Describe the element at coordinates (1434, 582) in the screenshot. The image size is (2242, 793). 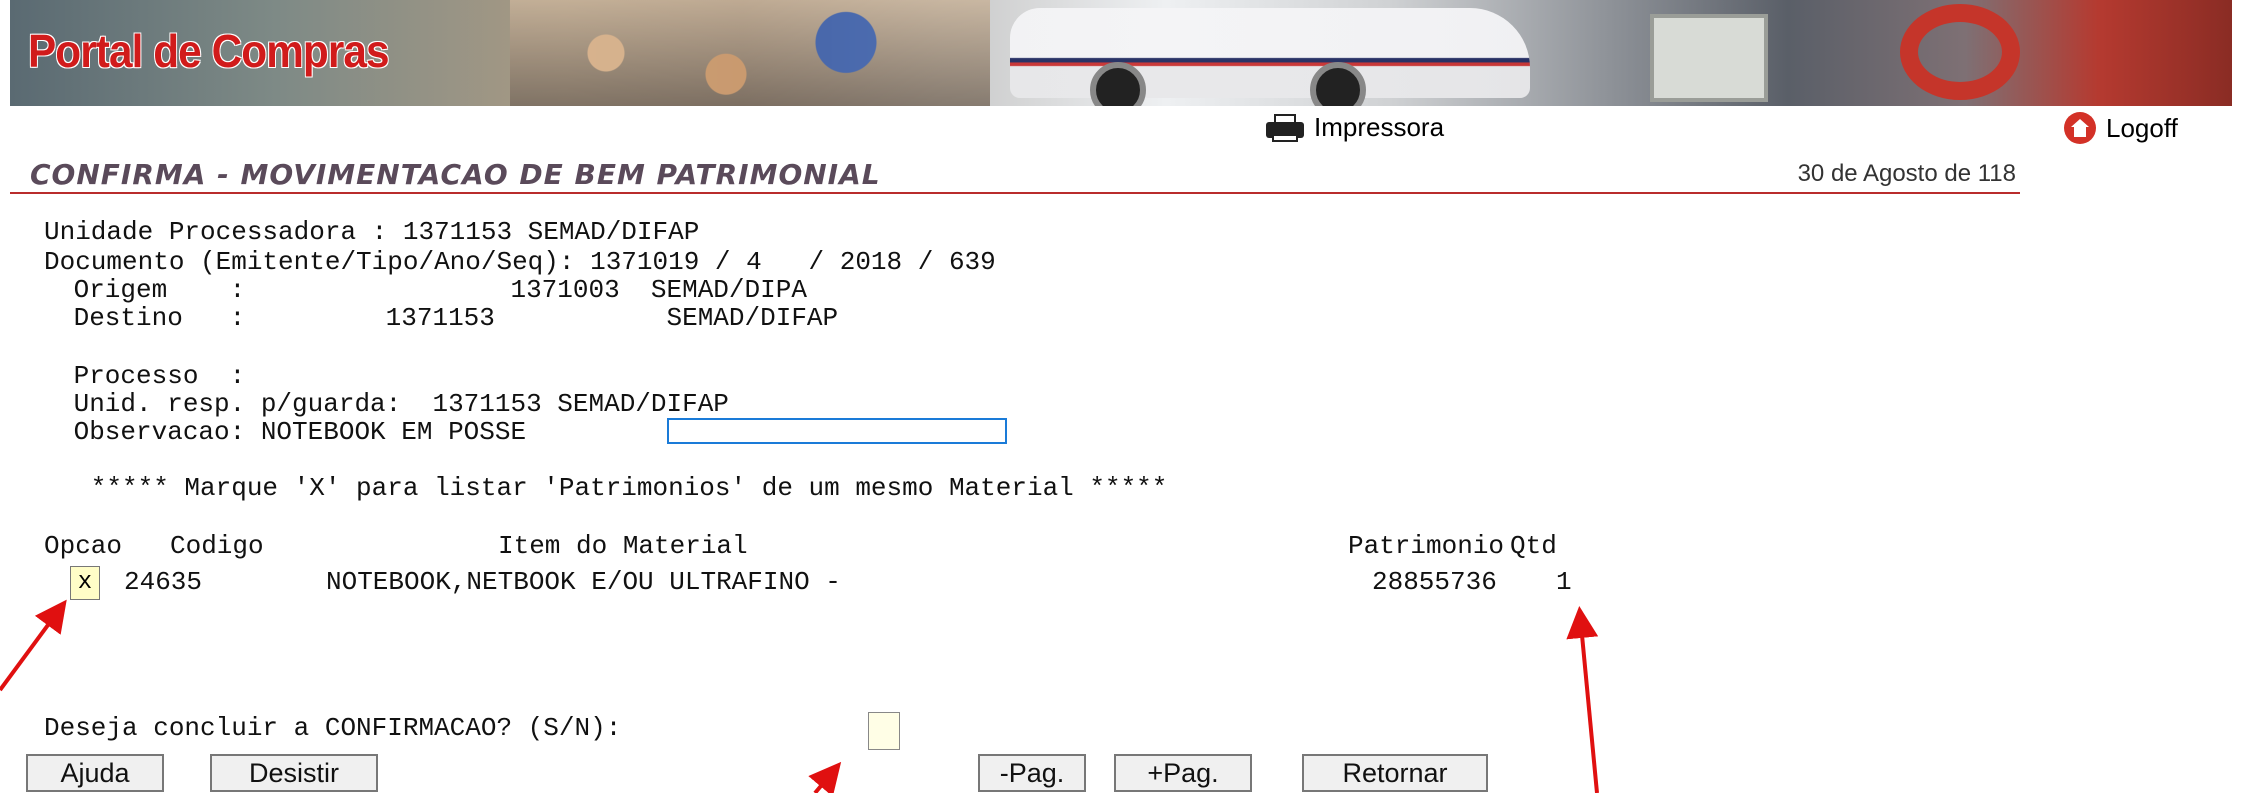
I see `row-patrimonio: 28855736` at that location.